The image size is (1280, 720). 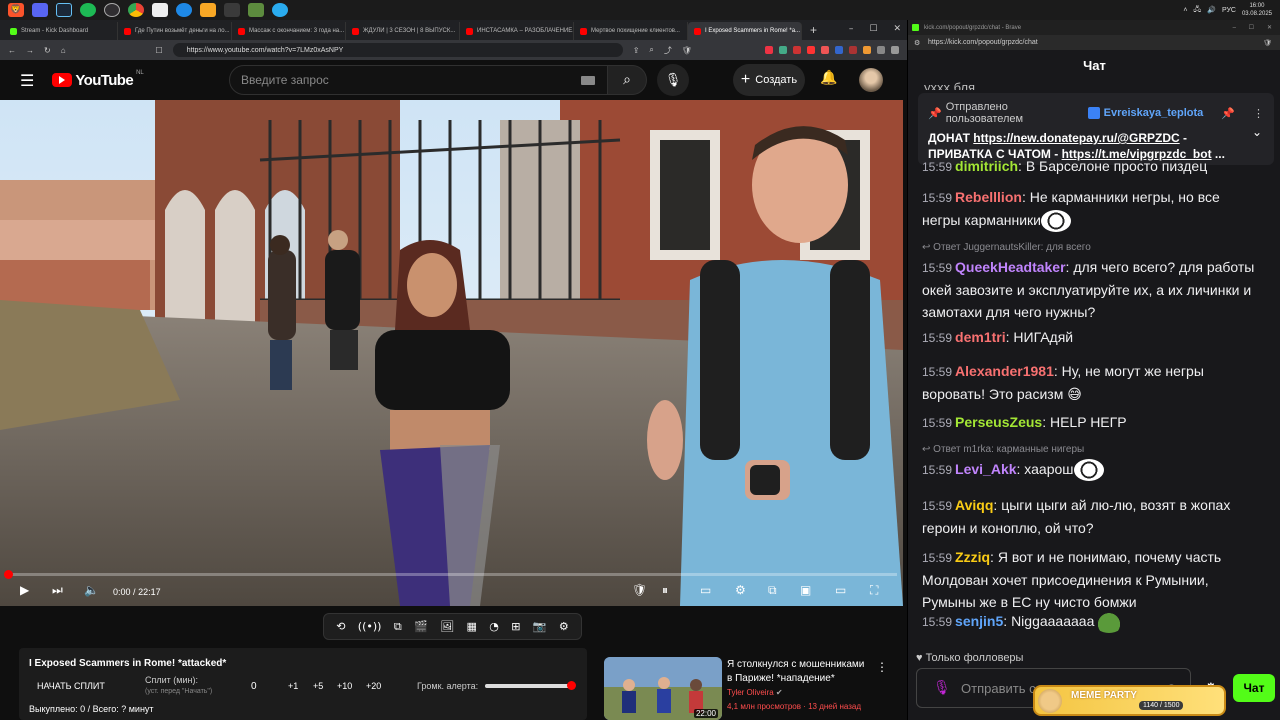 I want to click on next-button: ⏭, so click(x=57, y=590).